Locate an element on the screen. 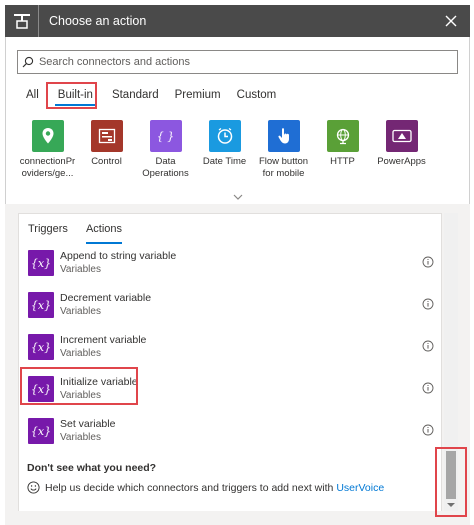 This screenshot has width=474, height=525. touch-hand-icon is located at coordinates (283, 136).